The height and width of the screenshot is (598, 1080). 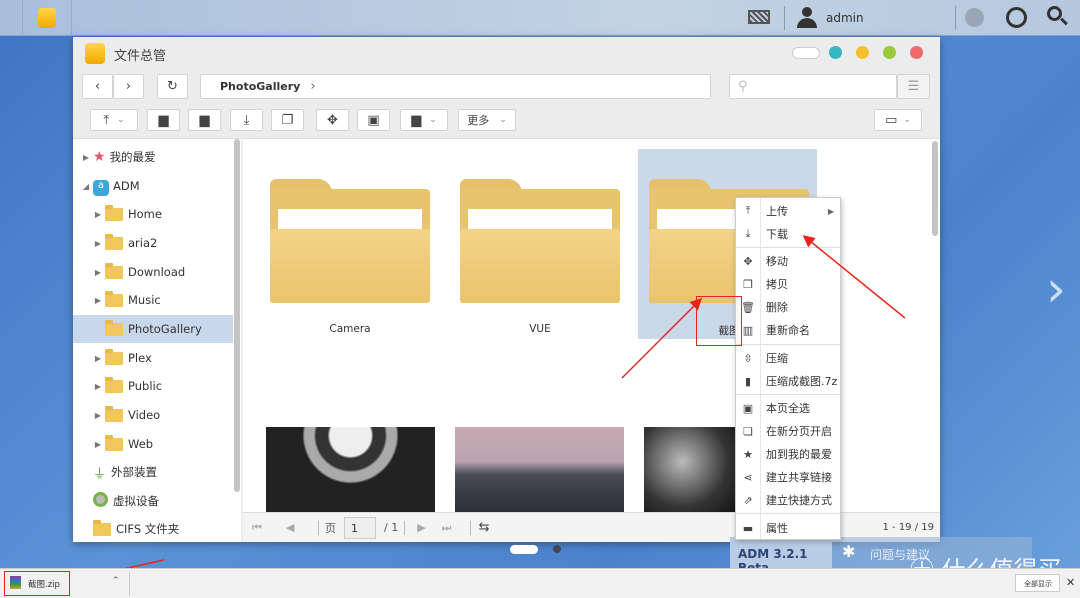 What do you see at coordinates (44, 584) in the screenshot?
I see `downloaded-file: 截图.zip` at bounding box center [44, 584].